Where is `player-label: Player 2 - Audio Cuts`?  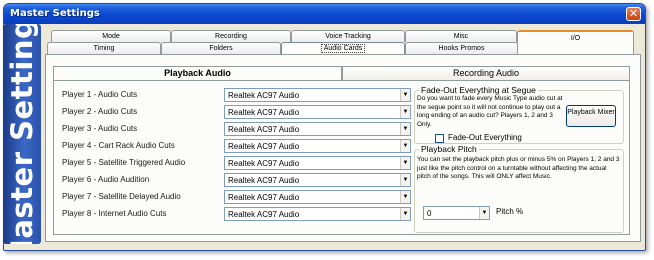
player-label: Player 2 - Audio Cuts is located at coordinates (100, 111).